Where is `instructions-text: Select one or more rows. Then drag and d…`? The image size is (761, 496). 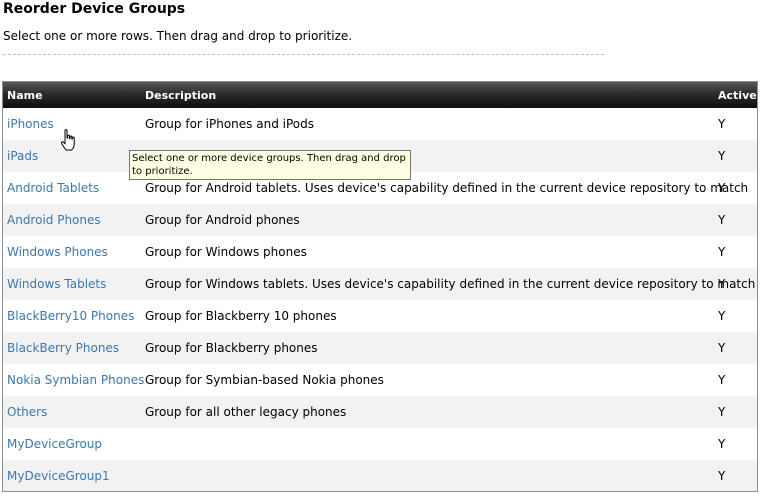
instructions-text: Select one or more rows. Then drag and d… is located at coordinates (178, 36).